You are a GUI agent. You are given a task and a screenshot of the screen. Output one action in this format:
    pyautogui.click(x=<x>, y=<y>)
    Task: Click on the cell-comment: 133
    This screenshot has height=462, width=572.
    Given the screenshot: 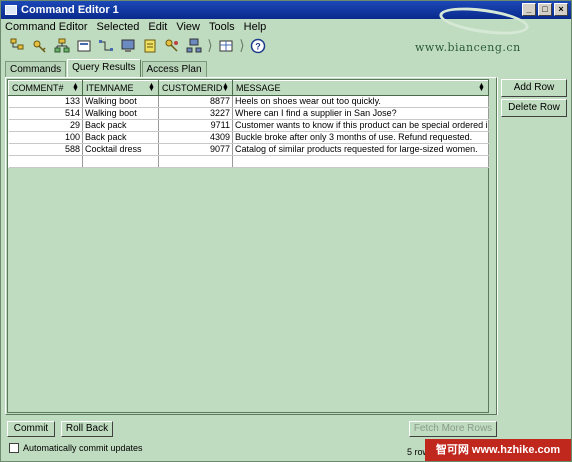 What is the action you would take?
    pyautogui.click(x=45, y=101)
    